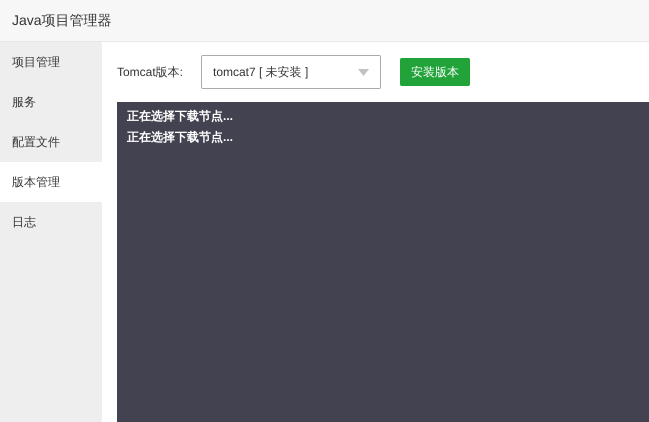 The width and height of the screenshot is (649, 422). What do you see at coordinates (51, 102) in the screenshot?
I see `sidebar-item: 服务` at bounding box center [51, 102].